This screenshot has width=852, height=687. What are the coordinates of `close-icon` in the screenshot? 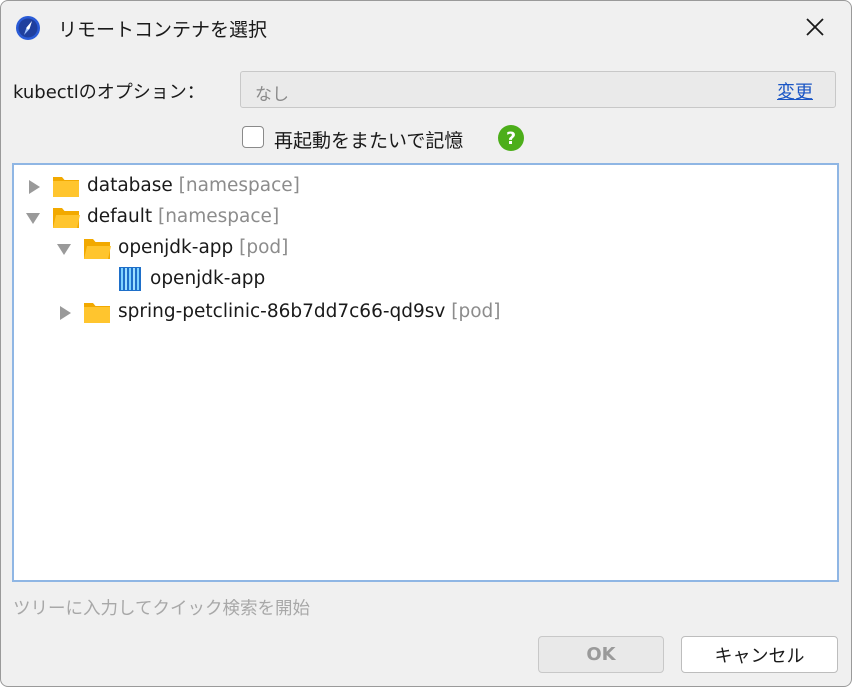 It's located at (815, 27).